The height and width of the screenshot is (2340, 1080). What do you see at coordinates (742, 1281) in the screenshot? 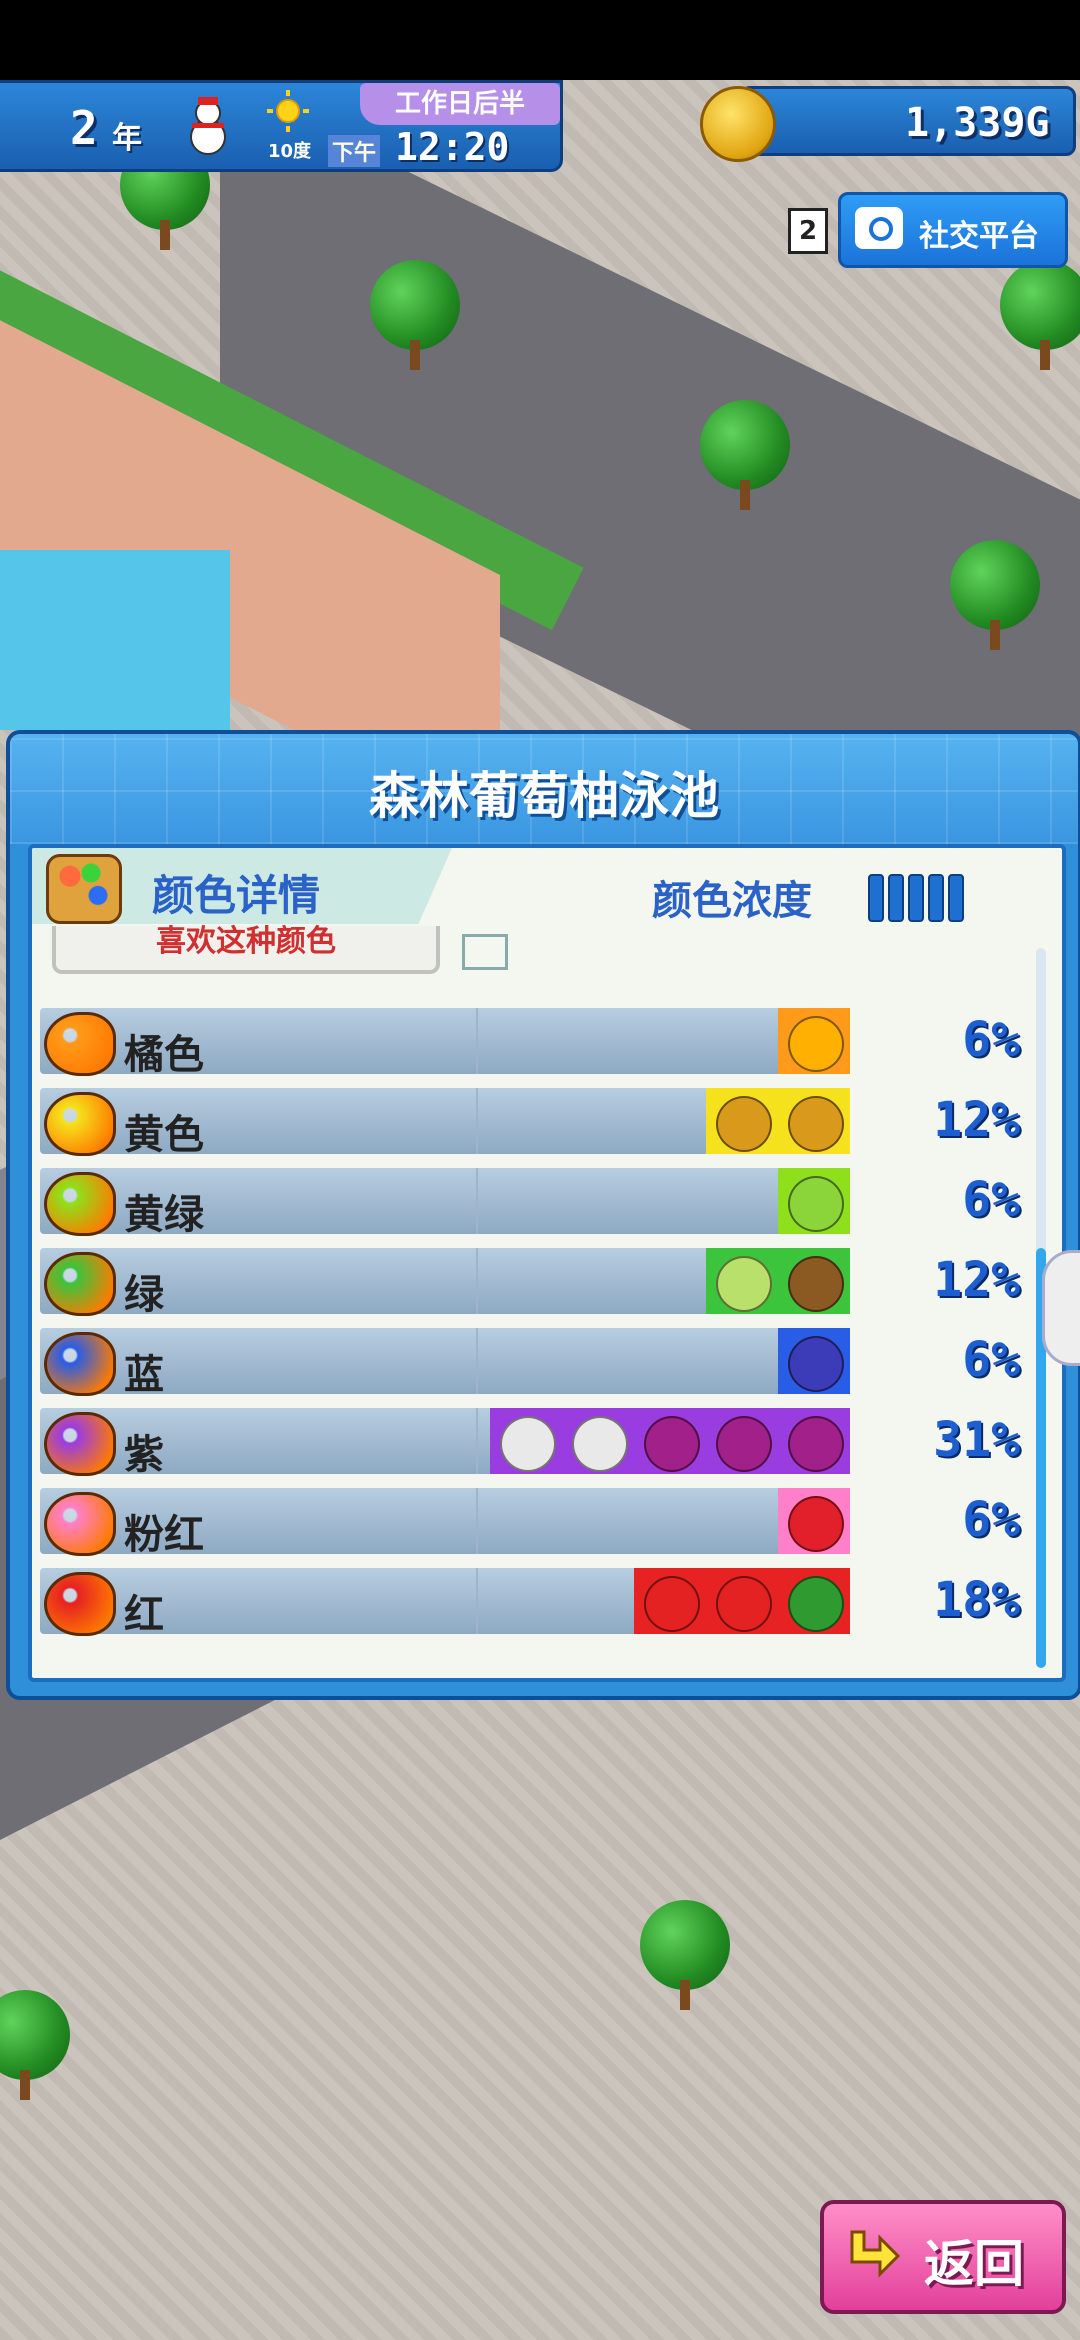
I see `kiwi-slice-icon` at bounding box center [742, 1281].